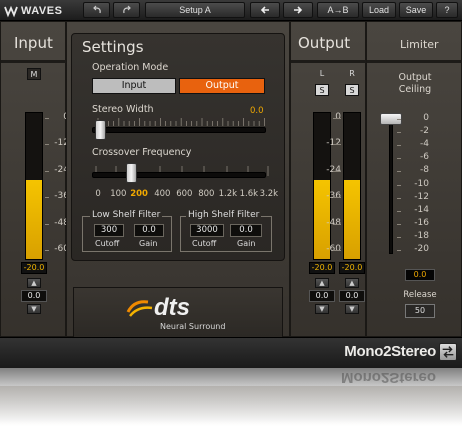  Describe the element at coordinates (421, 235) in the screenshot. I see `ceiling-scale-label: -18` at that location.